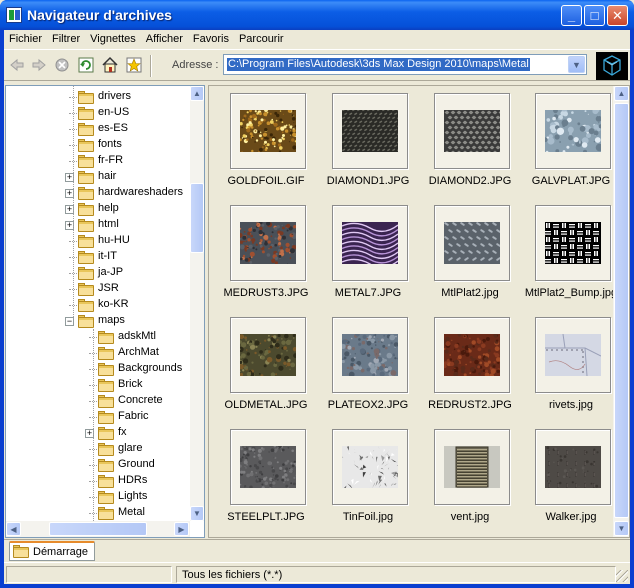 This screenshot has width=634, height=588. Describe the element at coordinates (197, 513) in the screenshot. I see `scroll-down-button: ▼` at that location.